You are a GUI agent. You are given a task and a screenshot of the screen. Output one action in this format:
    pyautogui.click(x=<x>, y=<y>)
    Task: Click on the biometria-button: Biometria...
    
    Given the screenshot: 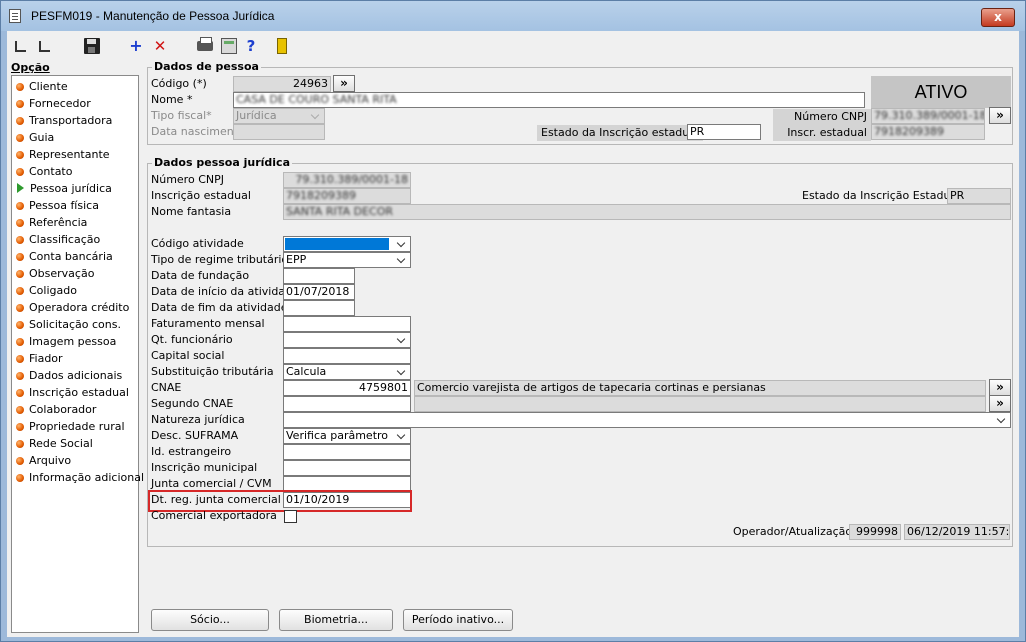 What is the action you would take?
    pyautogui.click(x=336, y=620)
    